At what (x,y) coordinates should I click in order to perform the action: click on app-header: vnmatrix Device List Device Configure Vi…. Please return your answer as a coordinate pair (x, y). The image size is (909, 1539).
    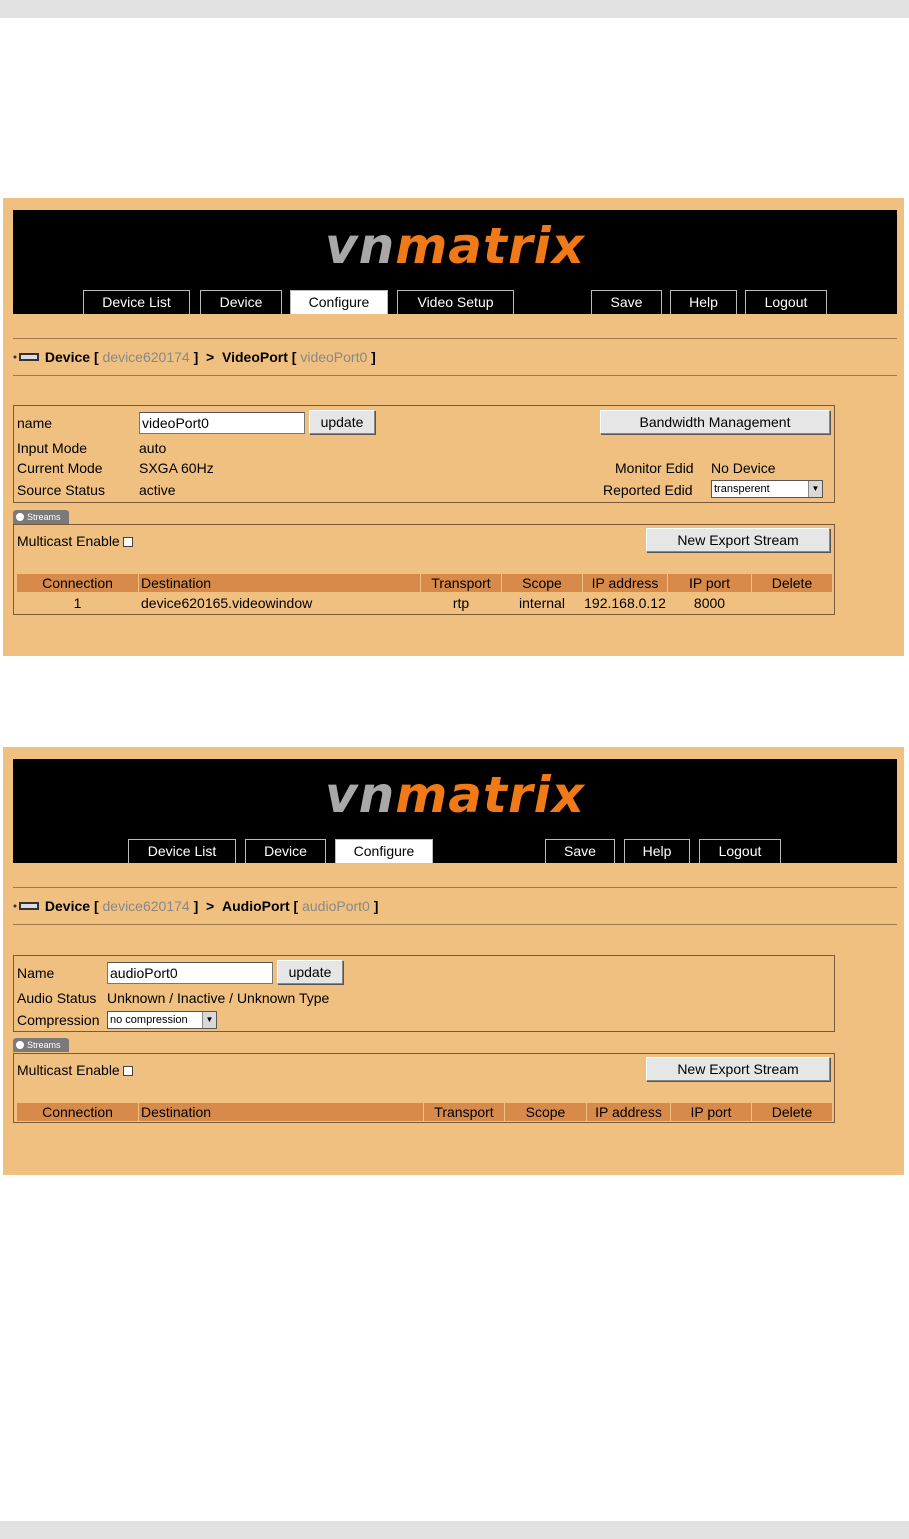
    Looking at the image, I should click on (455, 262).